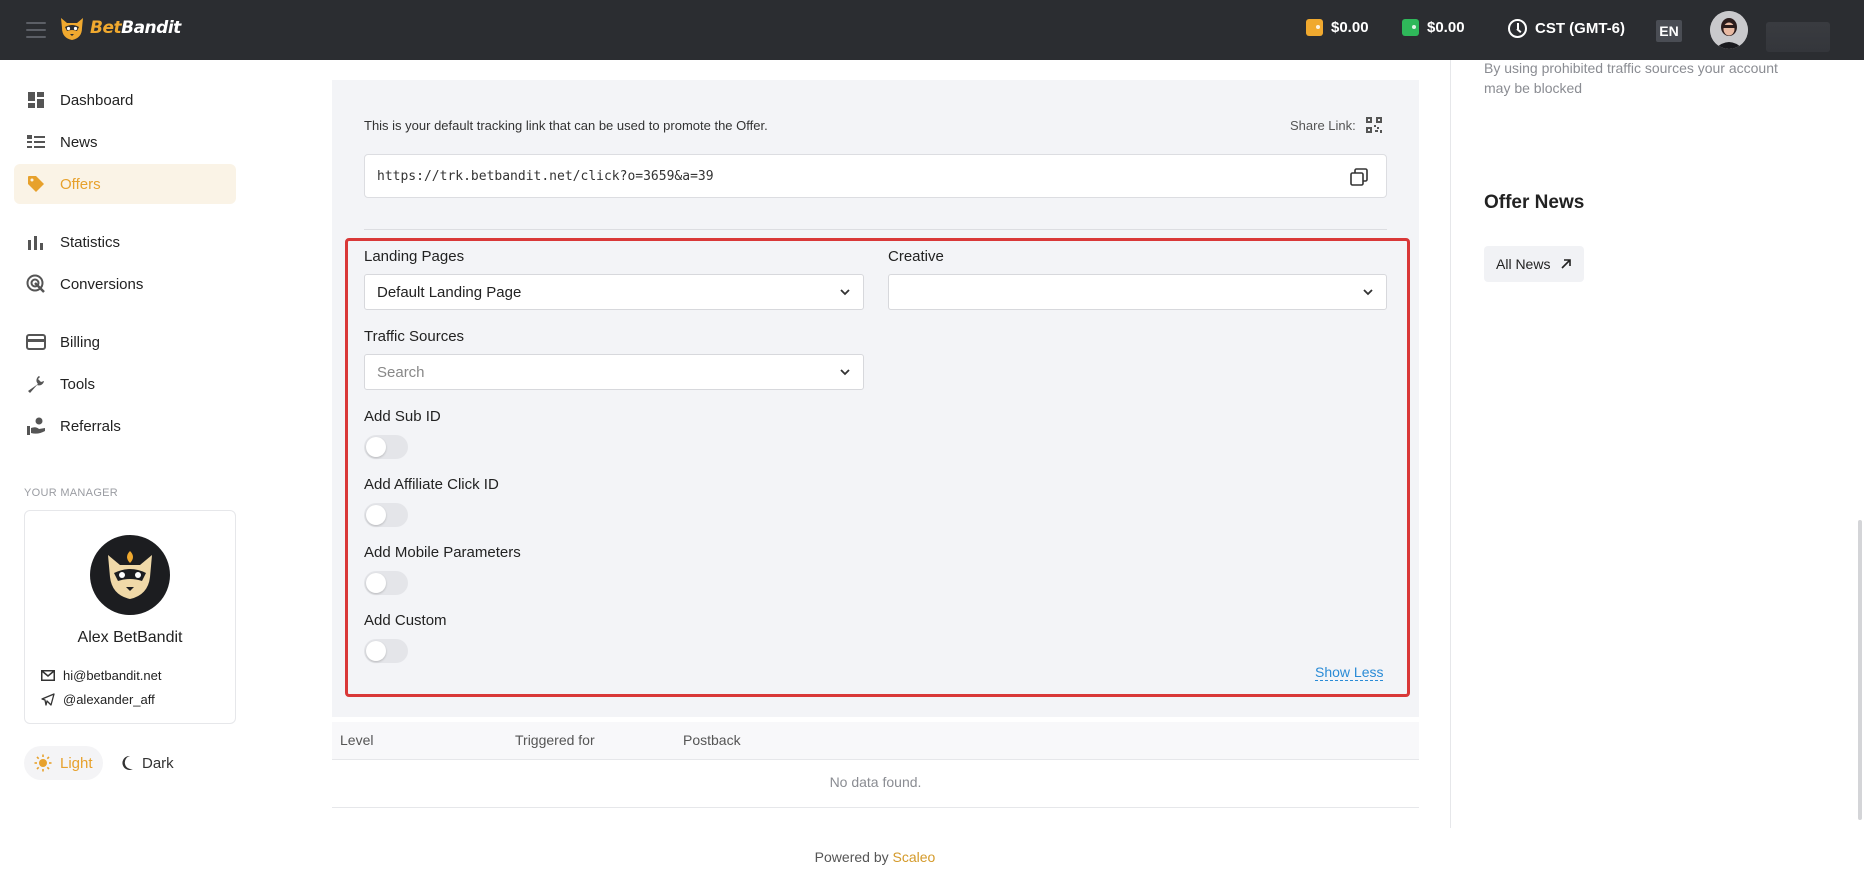 This screenshot has width=1864, height=887. What do you see at coordinates (614, 292) in the screenshot?
I see `landing-pages-select: Default Landing Page` at bounding box center [614, 292].